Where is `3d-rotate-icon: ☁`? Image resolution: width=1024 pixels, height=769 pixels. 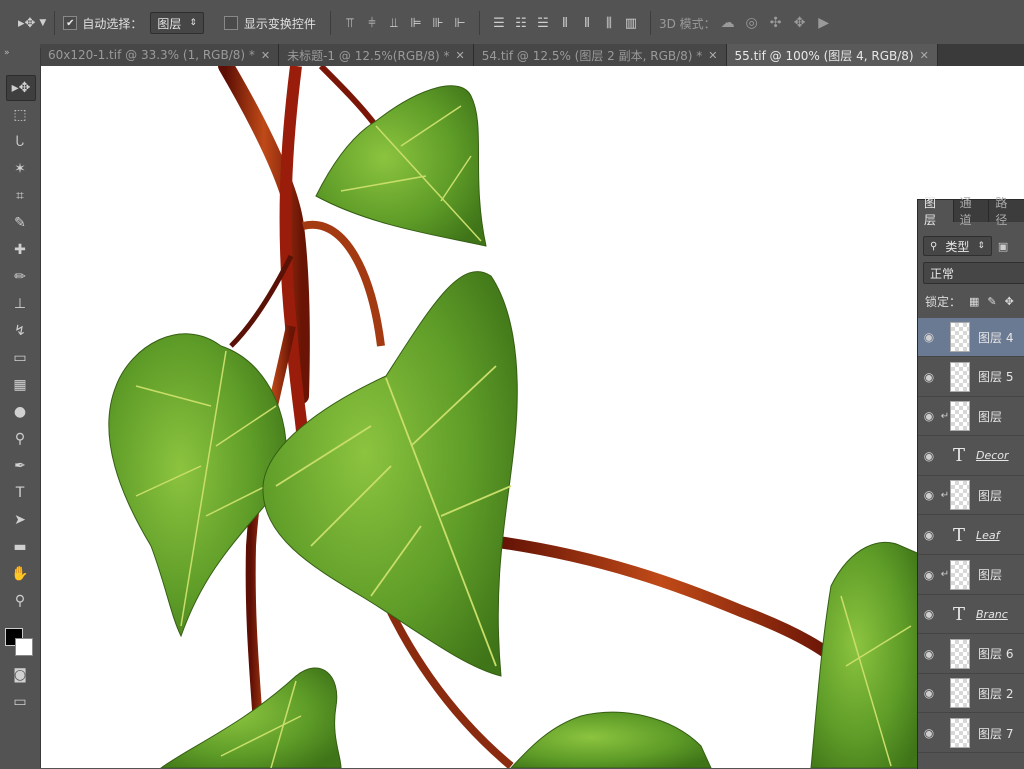 3d-rotate-icon: ☁ is located at coordinates (728, 23).